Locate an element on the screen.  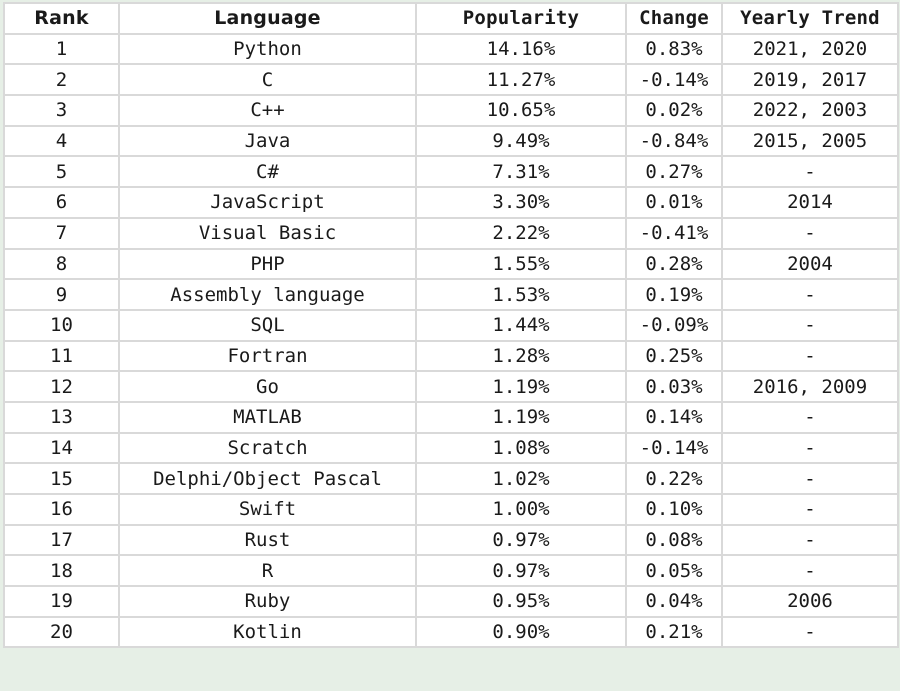
cell-popularity: 1.02% is located at coordinates (521, 478).